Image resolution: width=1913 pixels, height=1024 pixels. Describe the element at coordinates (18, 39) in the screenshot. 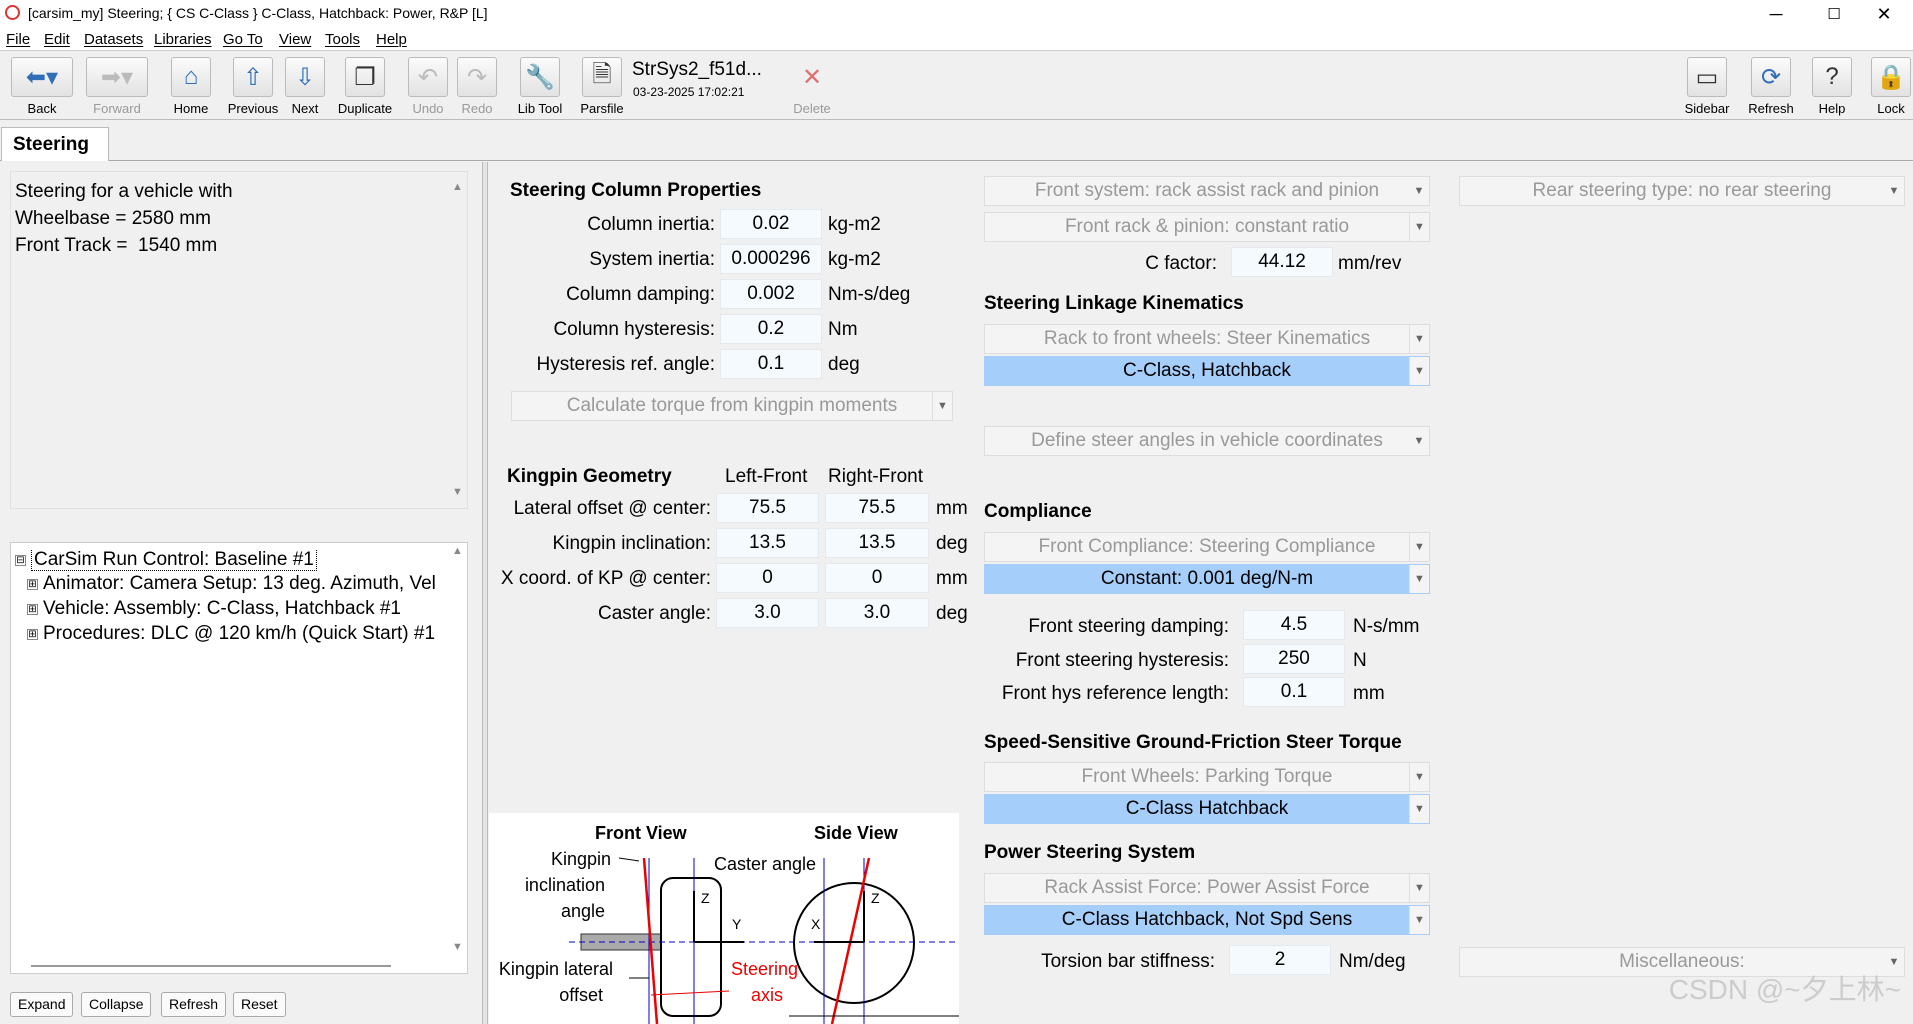

I see `menu-file: File` at that location.